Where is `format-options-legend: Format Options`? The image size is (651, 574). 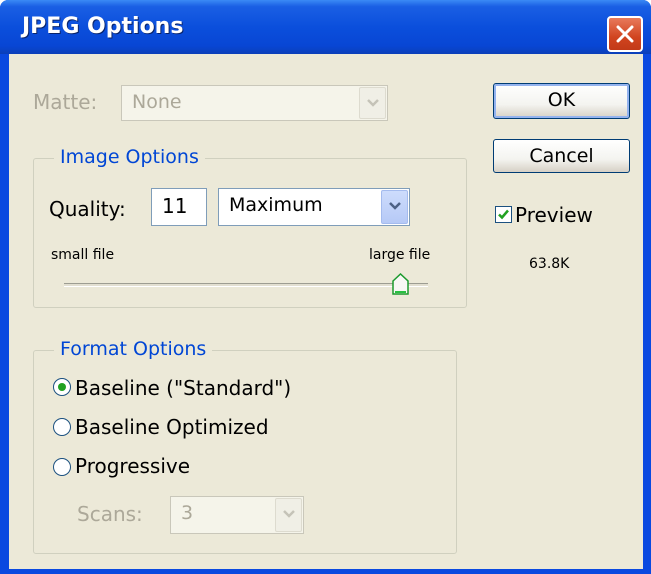 format-options-legend: Format Options is located at coordinates (133, 349).